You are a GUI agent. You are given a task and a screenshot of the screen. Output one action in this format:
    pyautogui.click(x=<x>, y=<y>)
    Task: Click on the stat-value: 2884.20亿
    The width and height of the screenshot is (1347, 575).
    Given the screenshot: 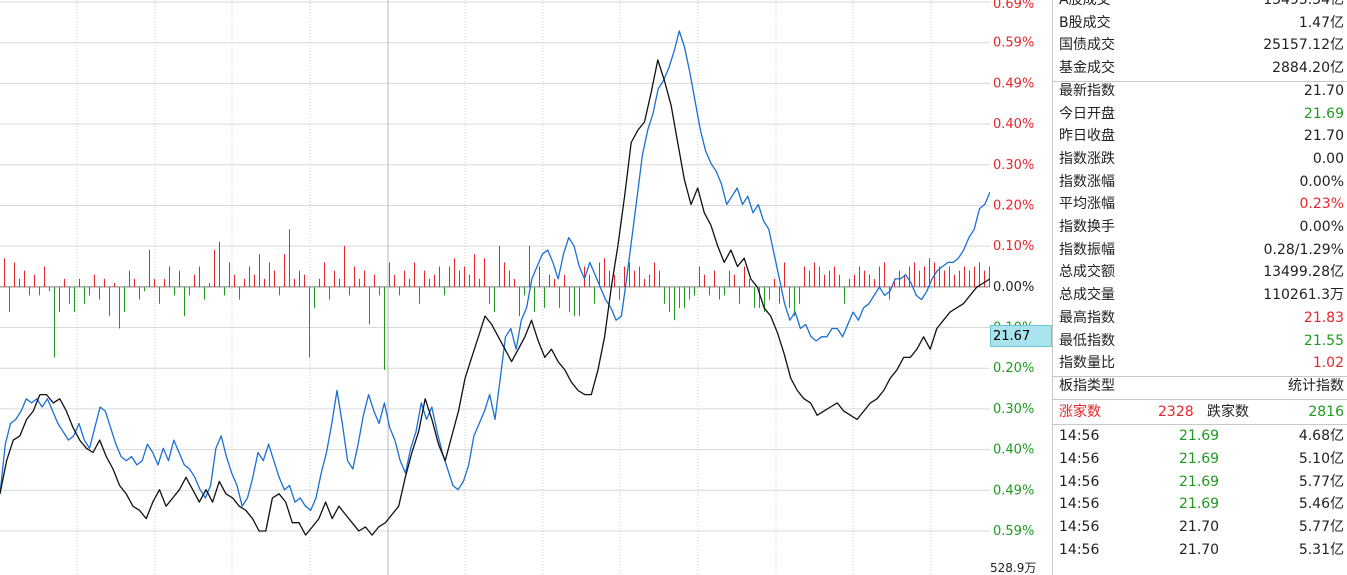 What is the action you would take?
    pyautogui.click(x=1308, y=68)
    